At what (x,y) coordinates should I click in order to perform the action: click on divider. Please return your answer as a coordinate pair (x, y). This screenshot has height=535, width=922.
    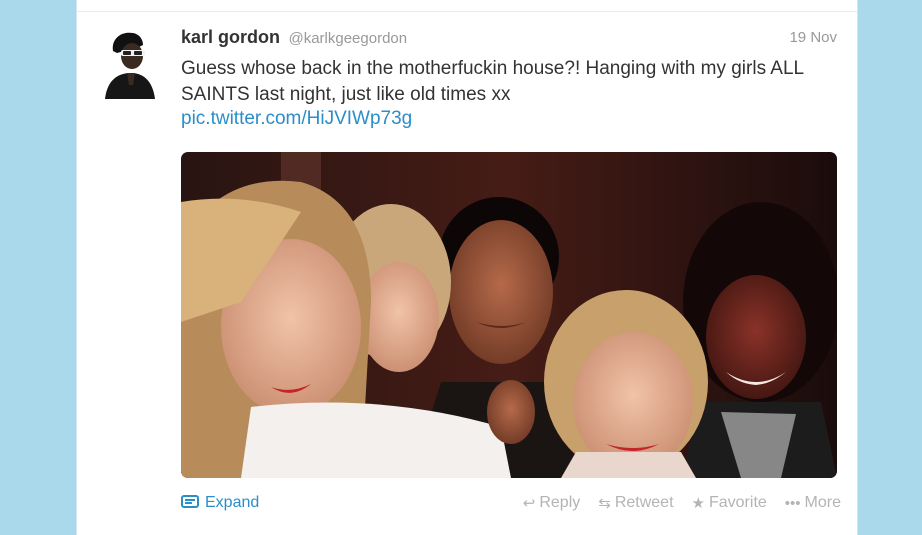
    Looking at the image, I should click on (467, 11).